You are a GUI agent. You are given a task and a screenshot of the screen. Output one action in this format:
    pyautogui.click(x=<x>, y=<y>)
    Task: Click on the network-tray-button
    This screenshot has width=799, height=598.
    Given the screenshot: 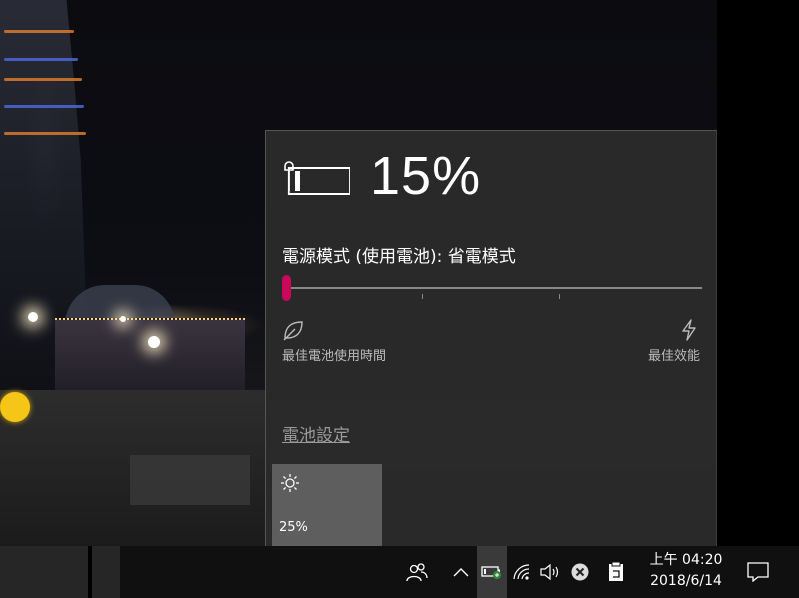 What is the action you would take?
    pyautogui.click(x=522, y=572)
    